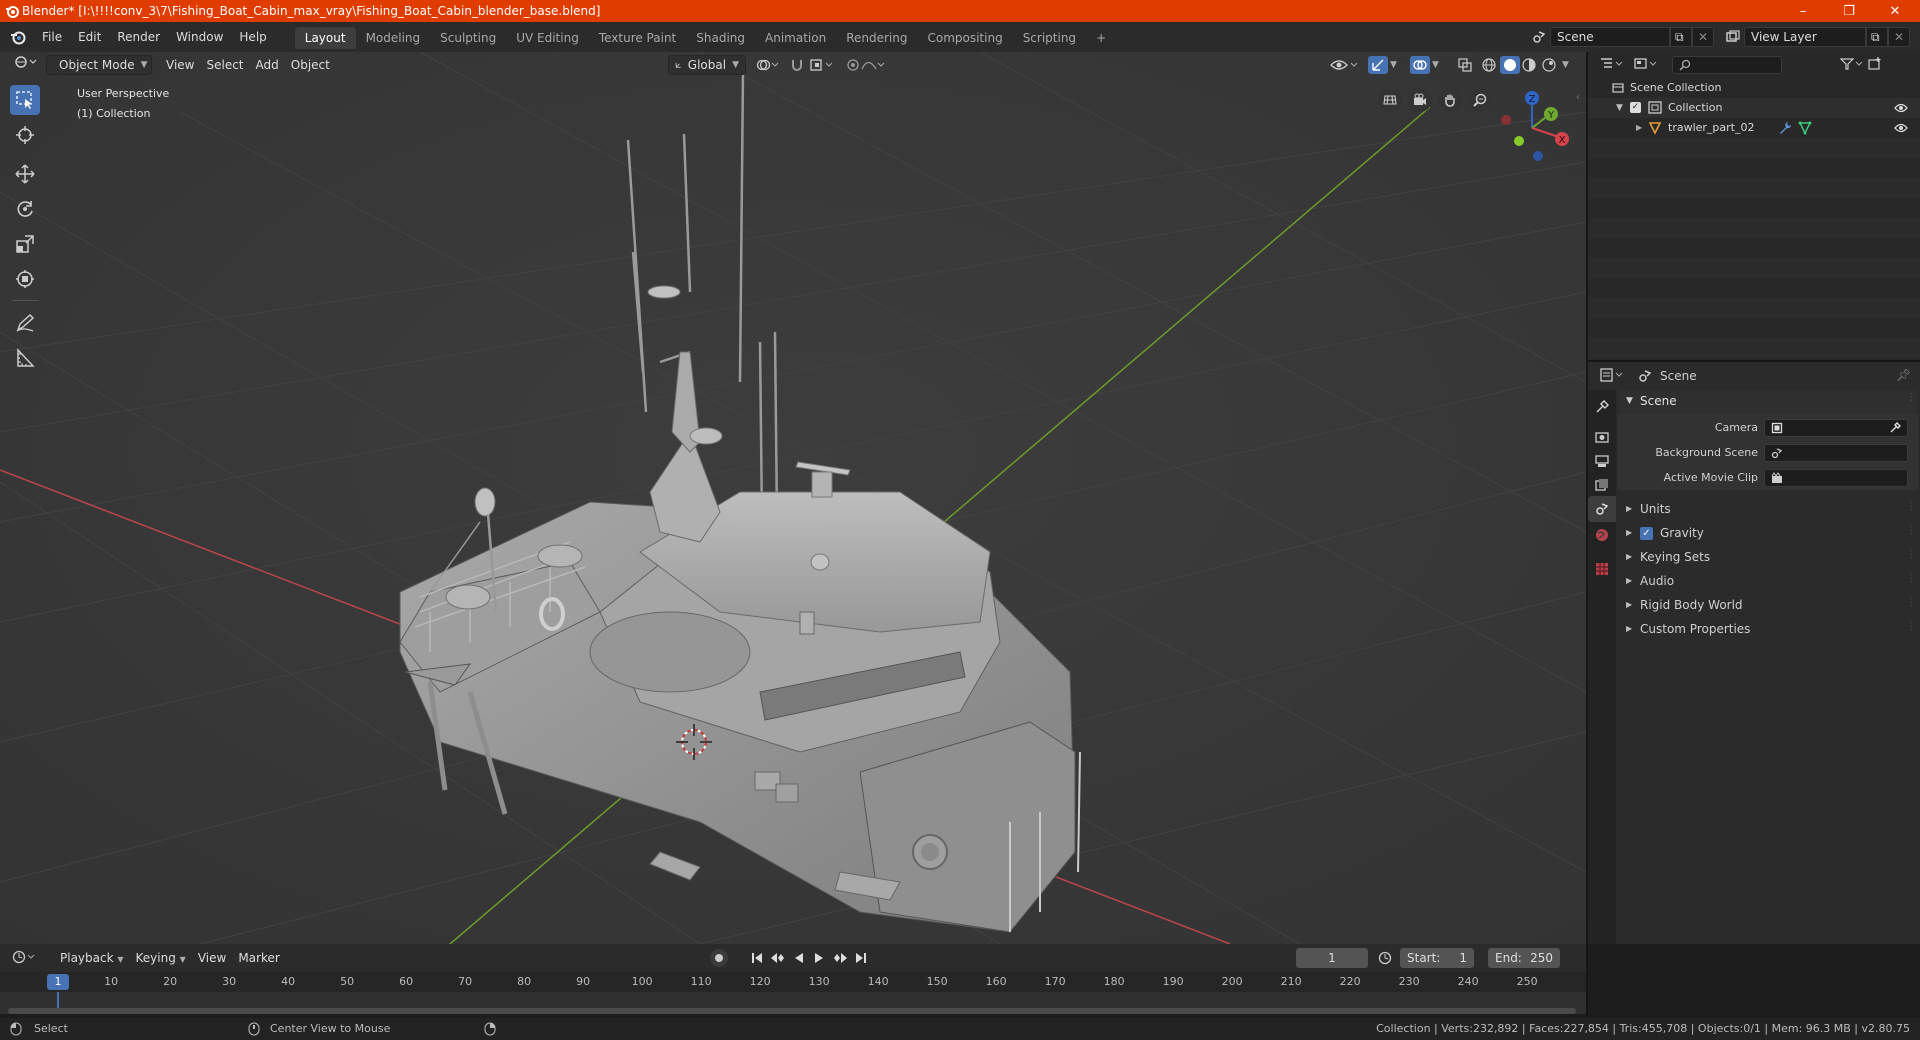 The width and height of the screenshot is (1920, 1040). Describe the element at coordinates (1538, 156) in the screenshot. I see `gizmo-neg-z` at that location.